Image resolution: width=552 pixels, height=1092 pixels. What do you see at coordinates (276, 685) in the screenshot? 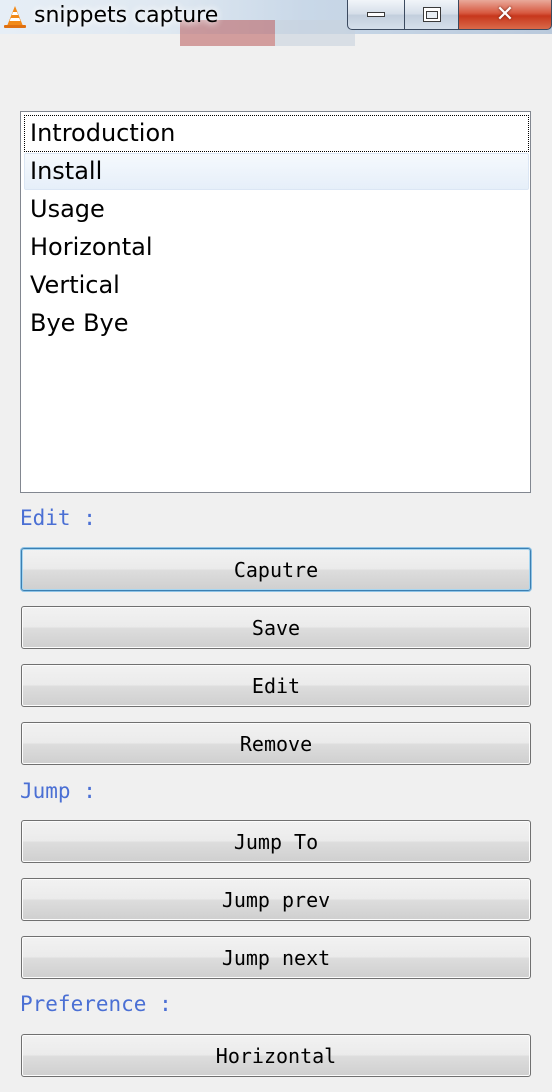
I see `edit-button: Edit` at bounding box center [276, 685].